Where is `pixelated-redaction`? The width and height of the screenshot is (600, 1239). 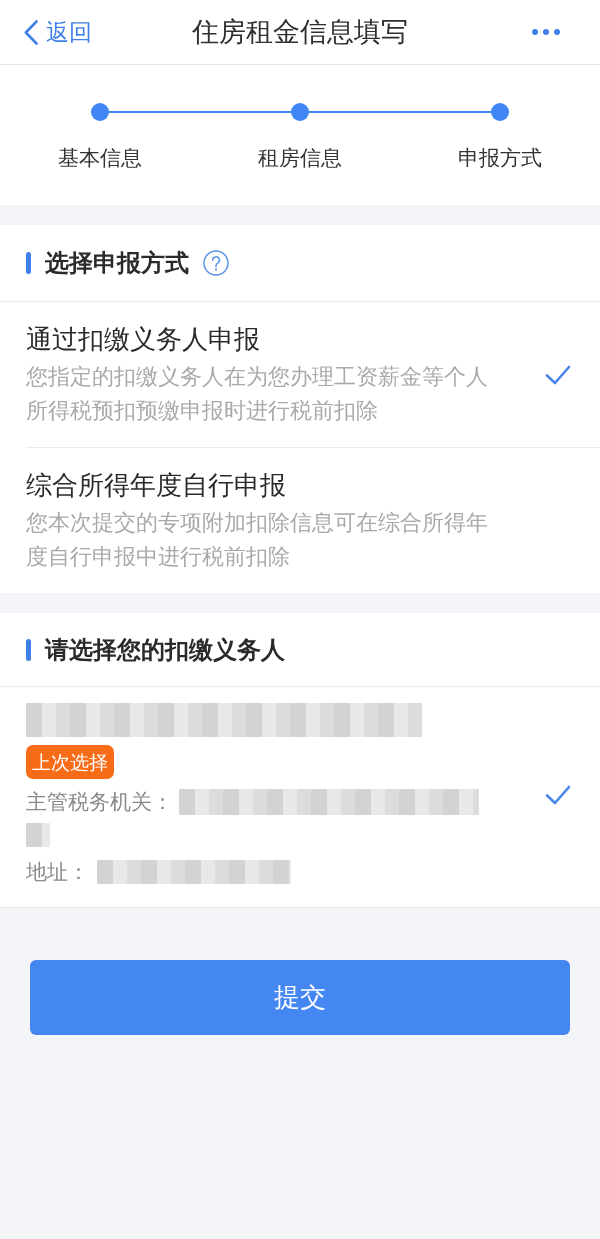
pixelated-redaction is located at coordinates (38, 835).